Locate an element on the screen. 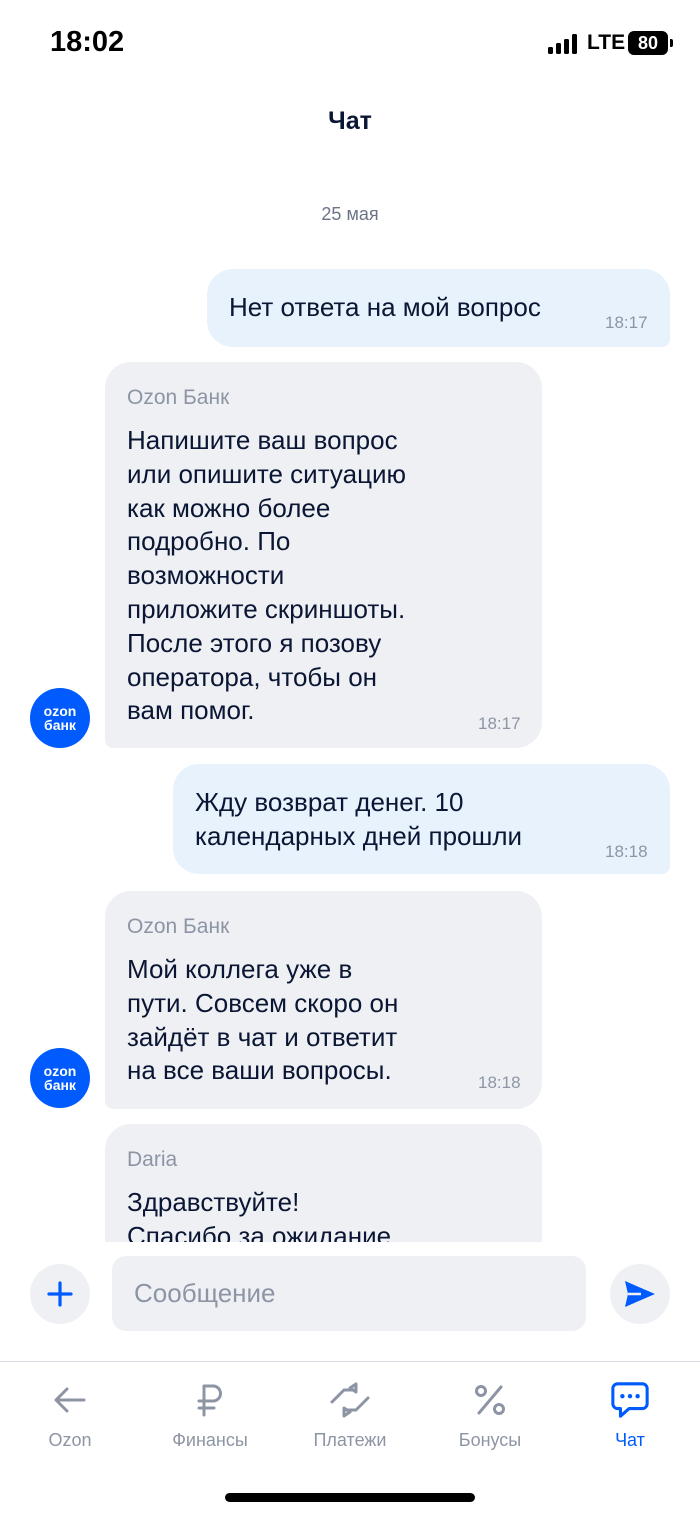  plus-icon is located at coordinates (60, 1294).